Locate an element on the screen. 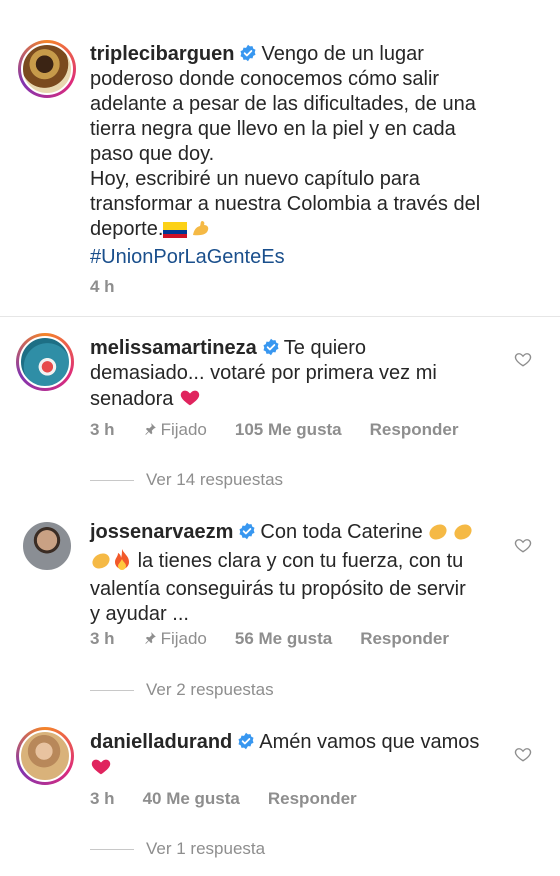 Image resolution: width=560 pixels, height=876 pixels. view-replies-button: Ver 1 respuesta is located at coordinates (177, 849).